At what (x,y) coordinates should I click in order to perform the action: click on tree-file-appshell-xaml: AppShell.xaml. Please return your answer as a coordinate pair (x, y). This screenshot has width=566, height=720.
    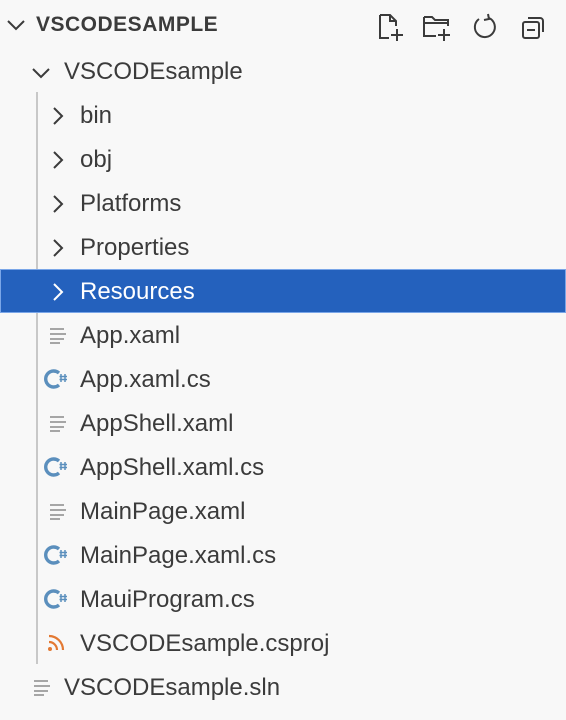
    Looking at the image, I should click on (283, 423).